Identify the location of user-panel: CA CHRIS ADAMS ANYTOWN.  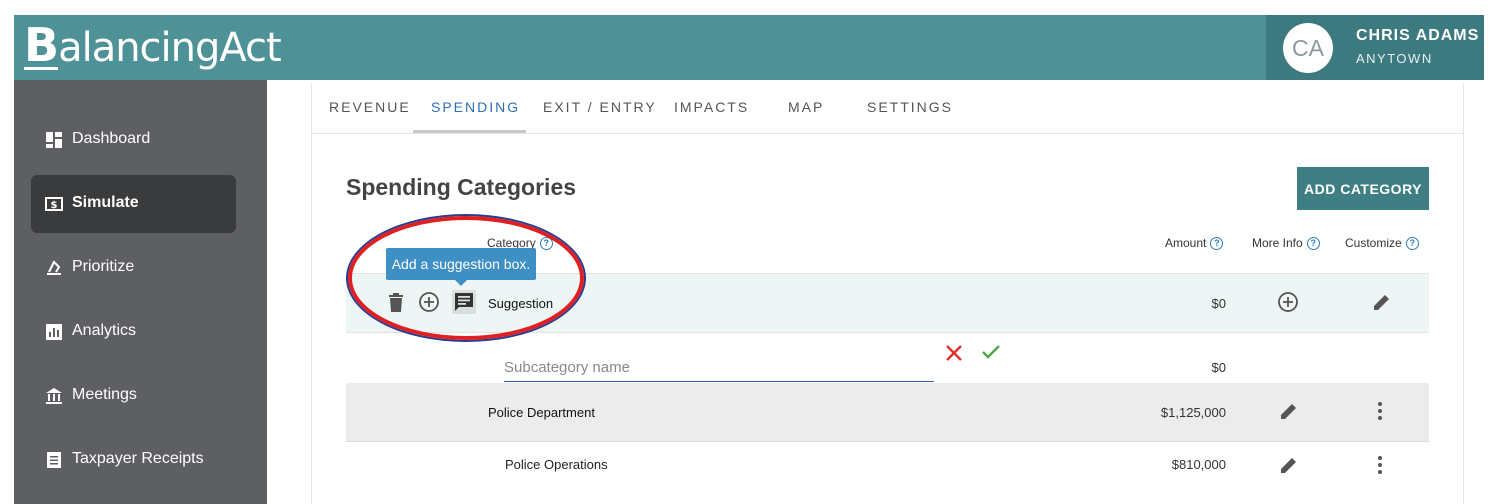
(1375, 47).